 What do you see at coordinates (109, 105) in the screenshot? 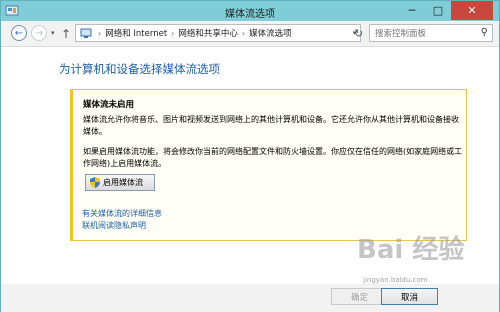
I see `info-title: 媒体流未启用` at bounding box center [109, 105].